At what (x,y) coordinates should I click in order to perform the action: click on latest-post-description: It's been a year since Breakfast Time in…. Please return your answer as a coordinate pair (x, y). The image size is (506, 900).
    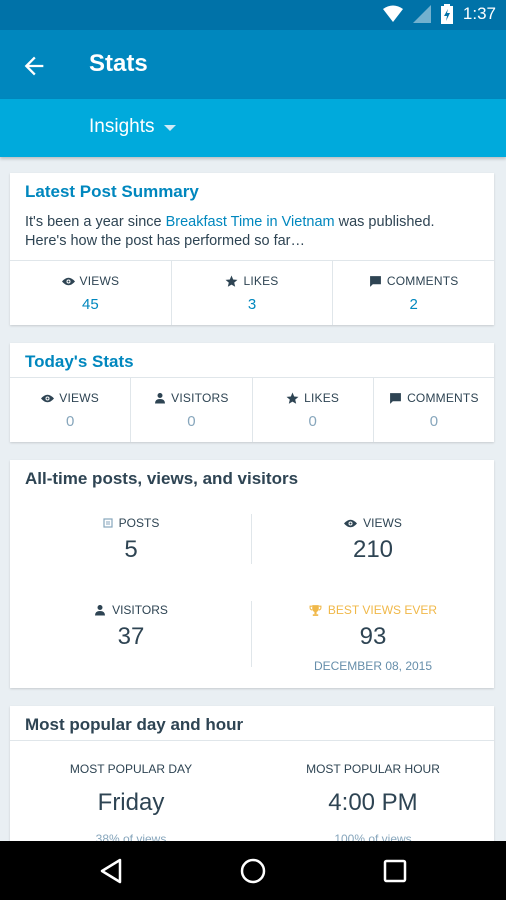
    Looking at the image, I should click on (252, 232).